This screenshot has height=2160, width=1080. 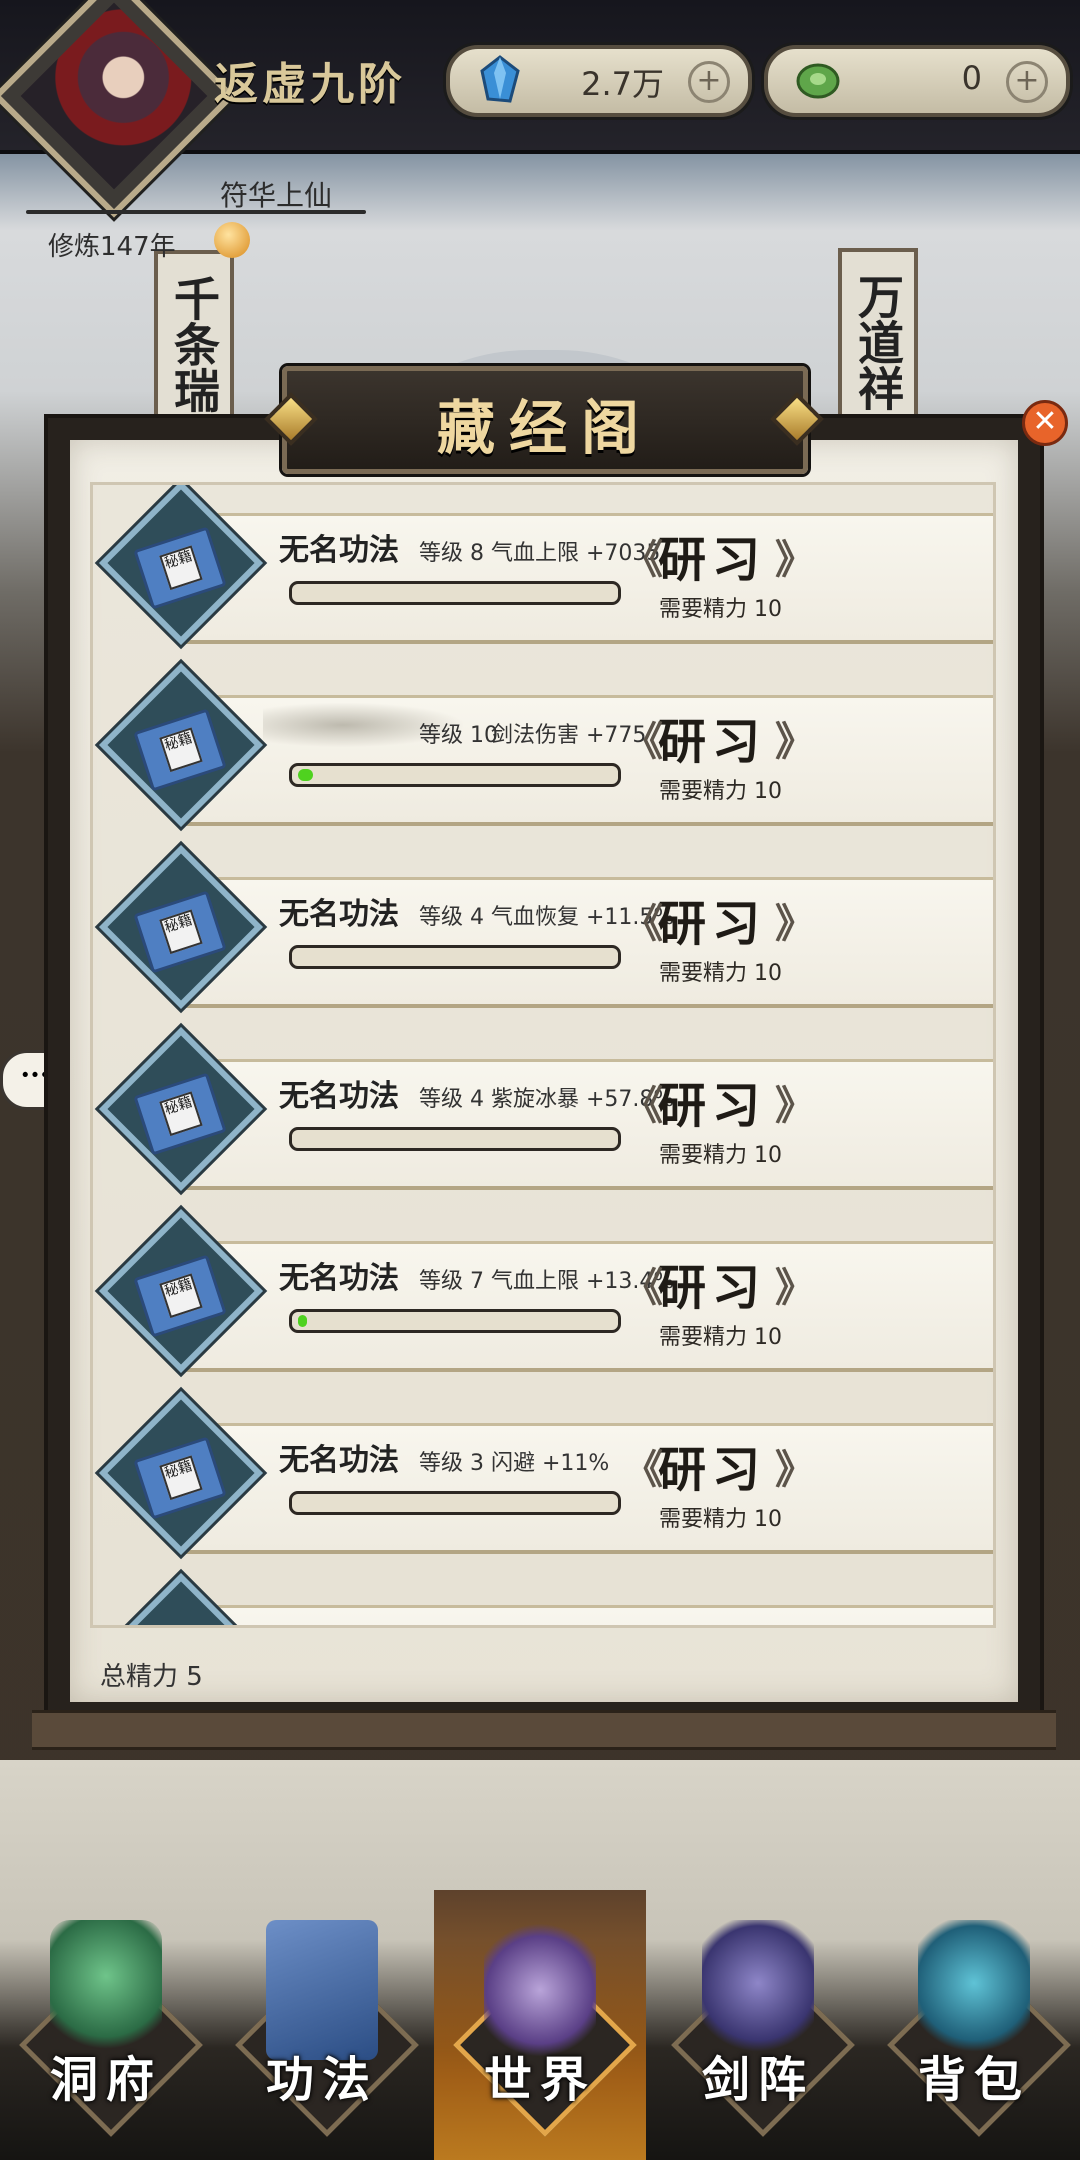 I want to click on skill-book-icon, so click(x=322, y=1990).